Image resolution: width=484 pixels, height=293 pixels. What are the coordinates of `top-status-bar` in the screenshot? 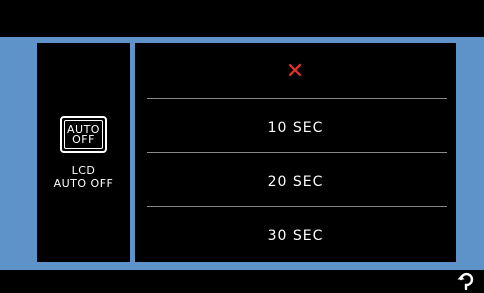 It's located at (242, 18).